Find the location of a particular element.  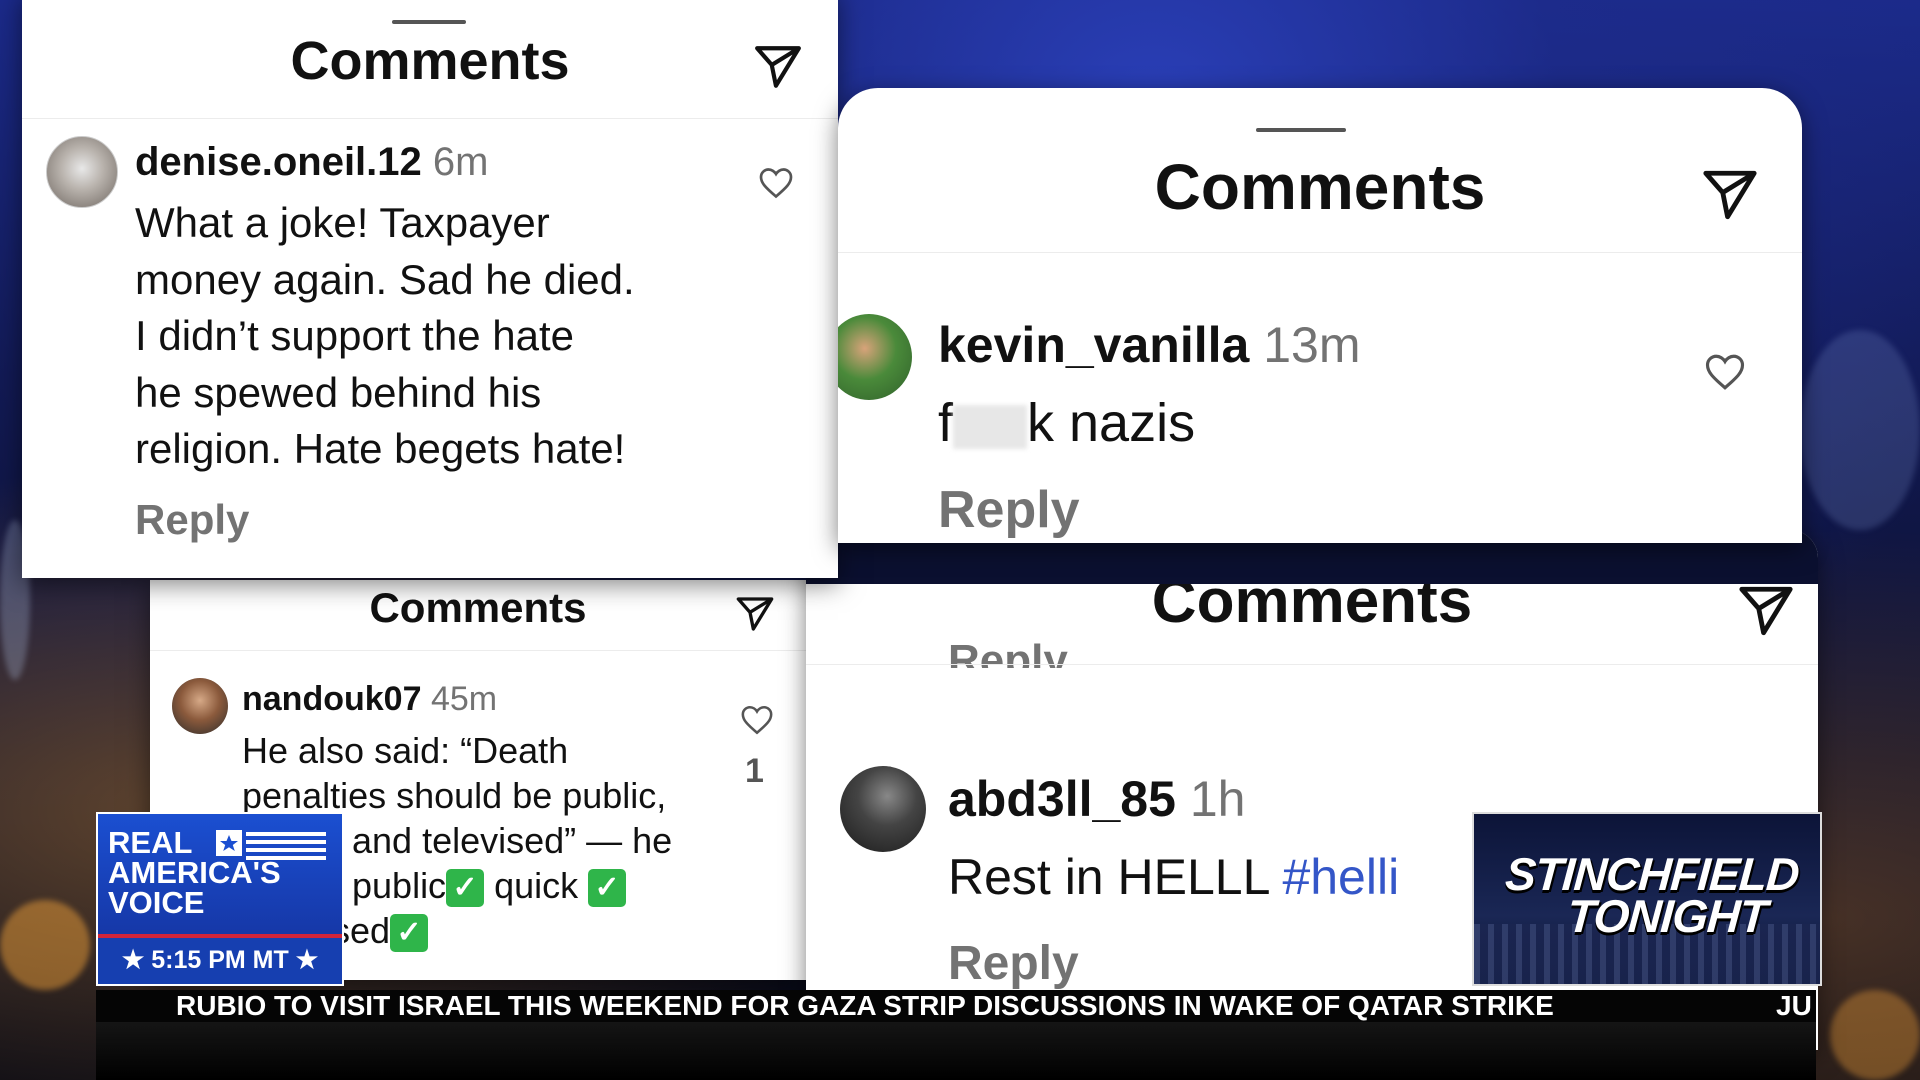

logo-line: VOICE is located at coordinates (156, 902).